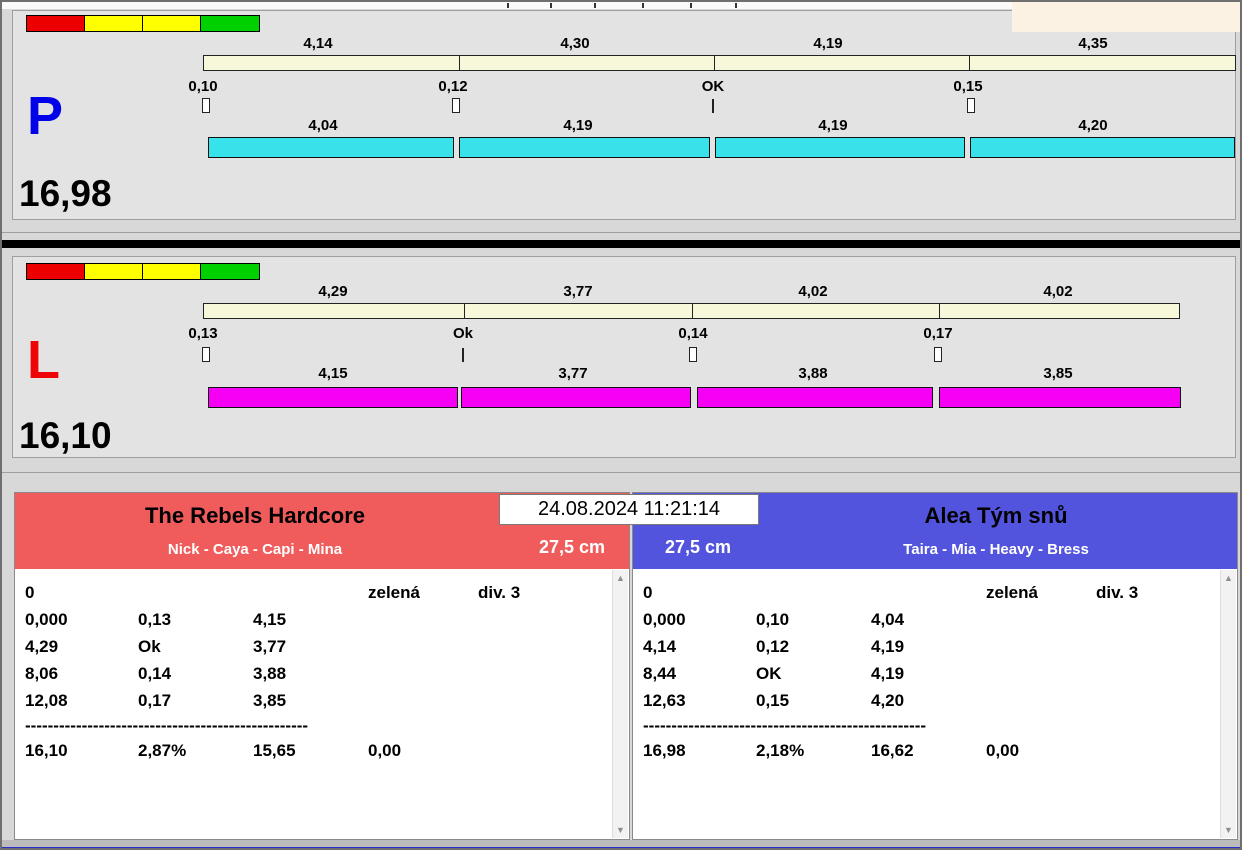  I want to click on cum-time-cell: 12,63, so click(664, 700).